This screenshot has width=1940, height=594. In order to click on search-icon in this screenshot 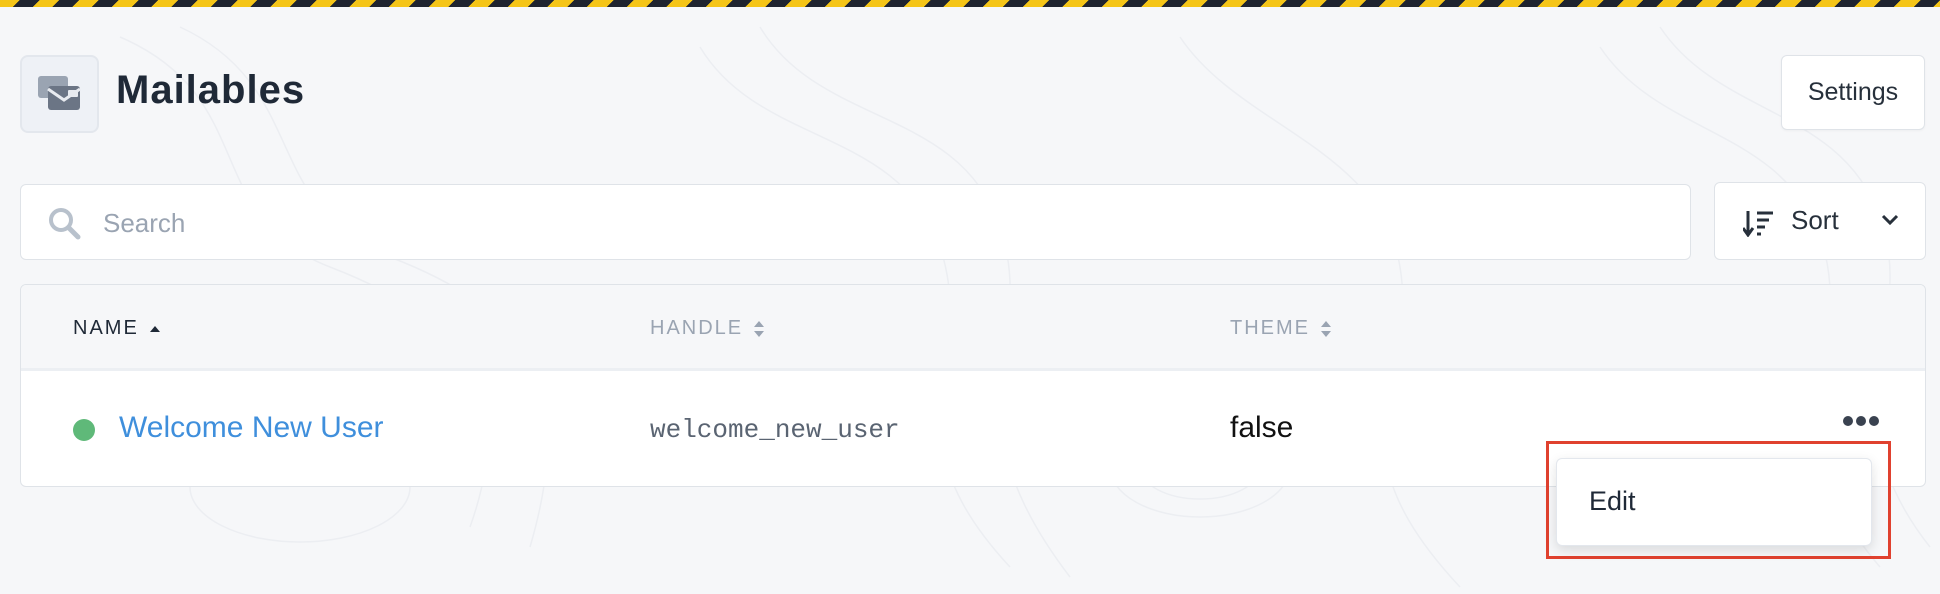, I will do `click(65, 224)`.